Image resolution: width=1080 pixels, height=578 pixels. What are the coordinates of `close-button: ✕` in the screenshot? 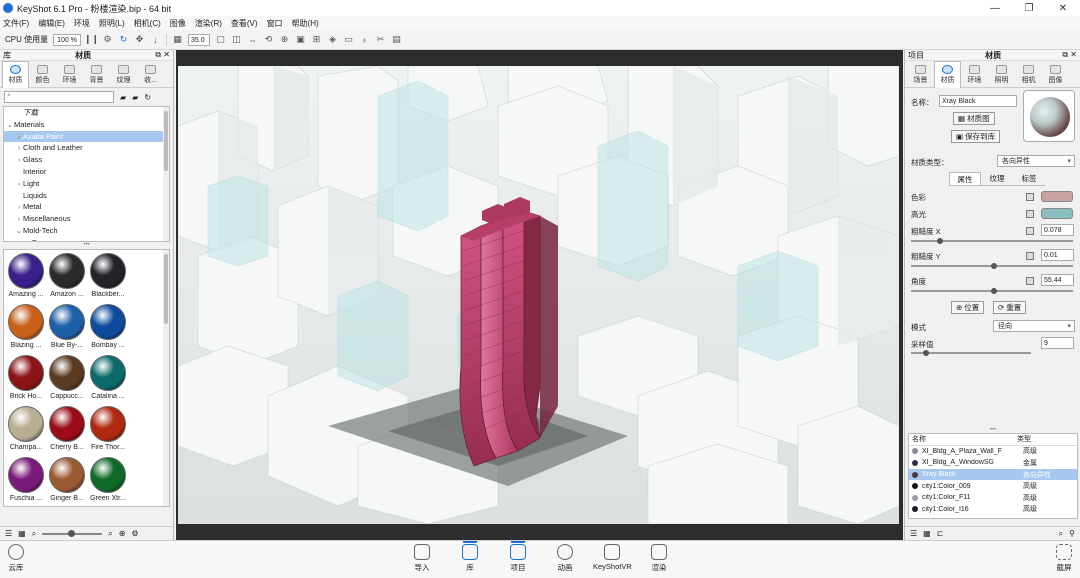 It's located at (1063, 8).